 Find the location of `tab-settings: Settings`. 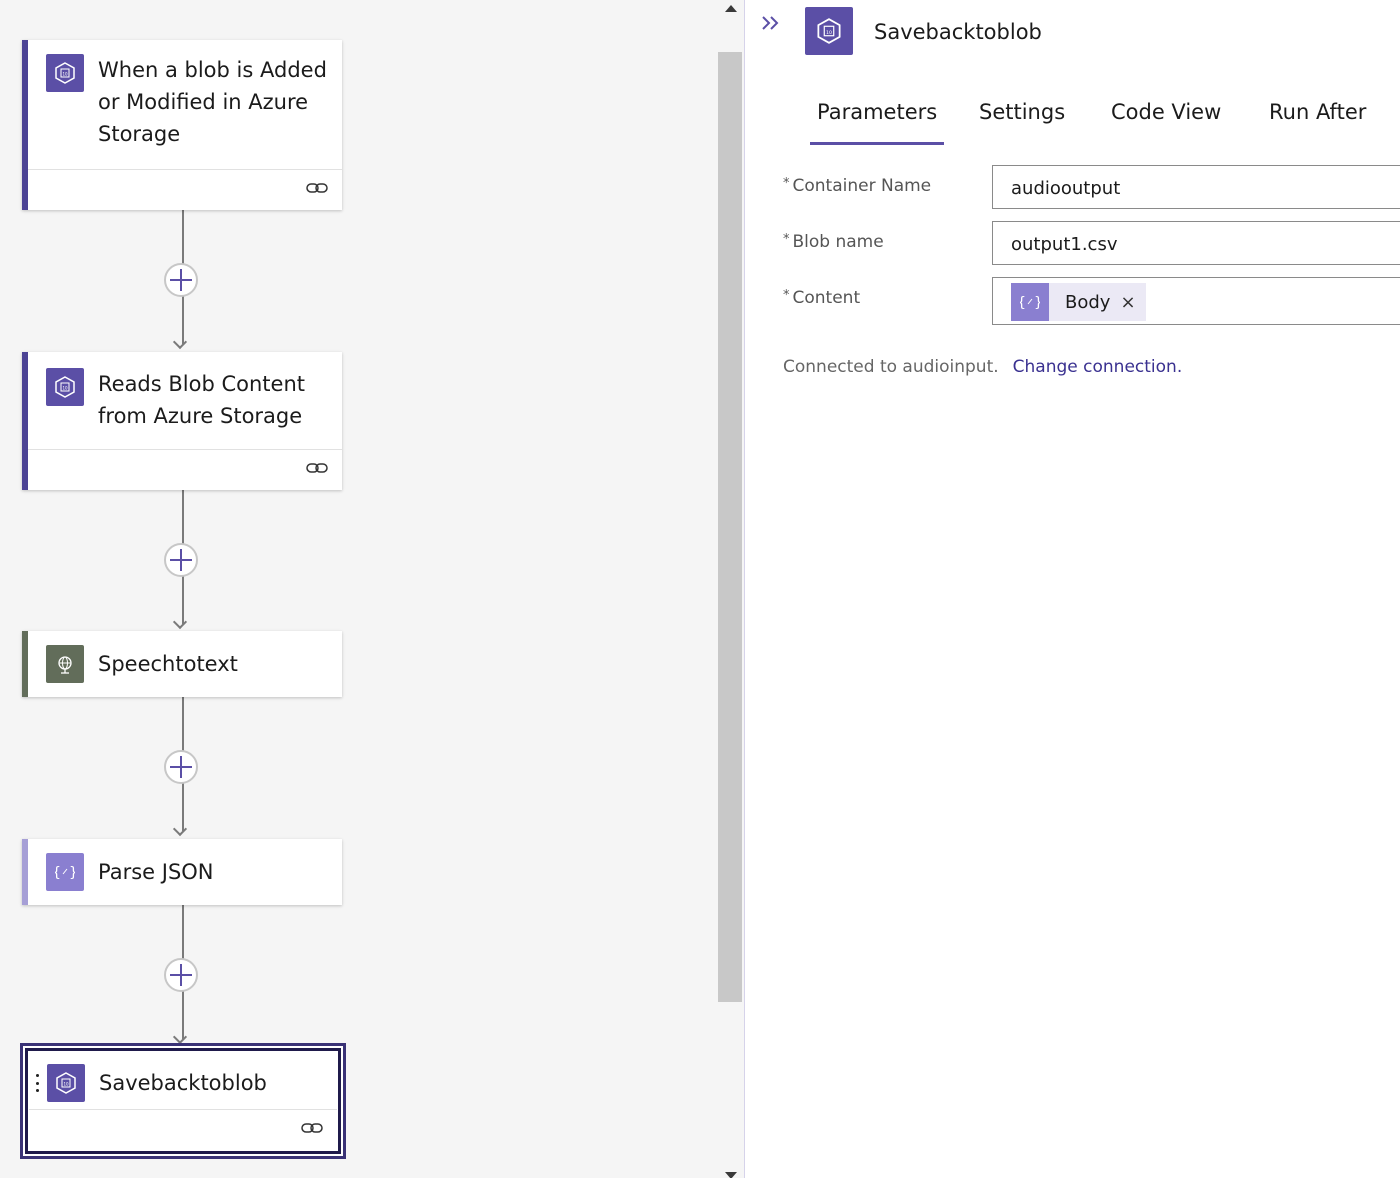

tab-settings: Settings is located at coordinates (1022, 120).